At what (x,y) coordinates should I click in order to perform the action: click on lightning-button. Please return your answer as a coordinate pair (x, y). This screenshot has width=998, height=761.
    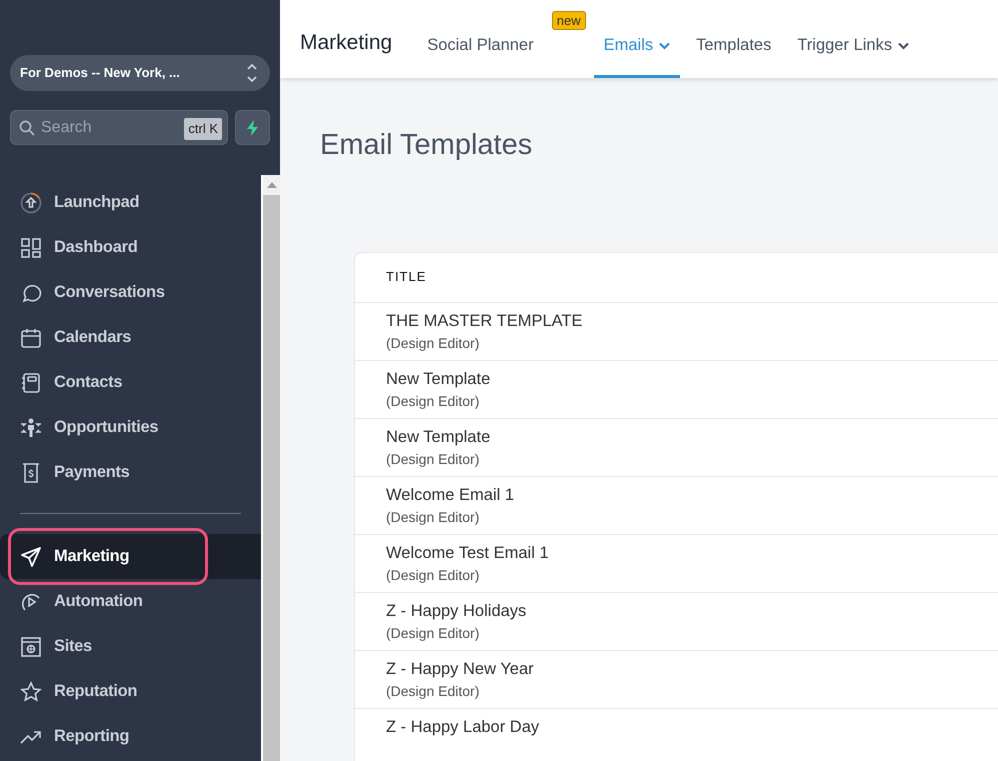
    Looking at the image, I should click on (252, 127).